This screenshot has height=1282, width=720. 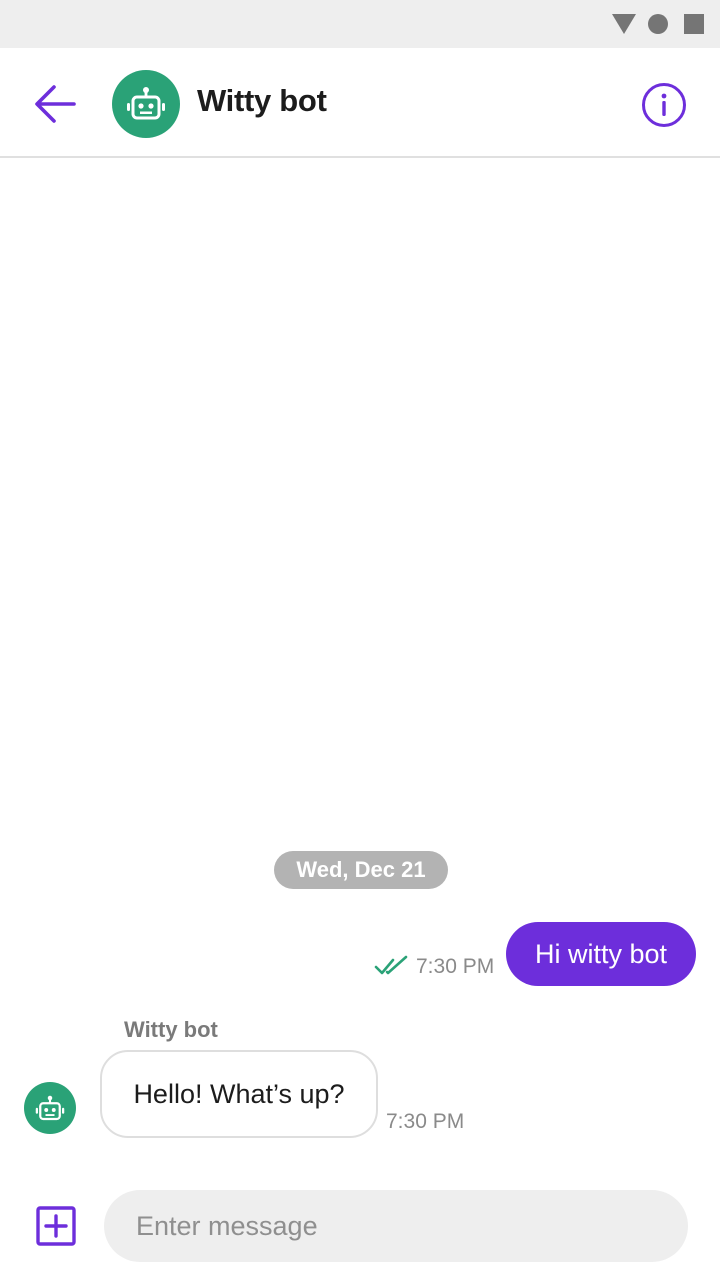 What do you see at coordinates (694, 24) in the screenshot?
I see `status-square-icon` at bounding box center [694, 24].